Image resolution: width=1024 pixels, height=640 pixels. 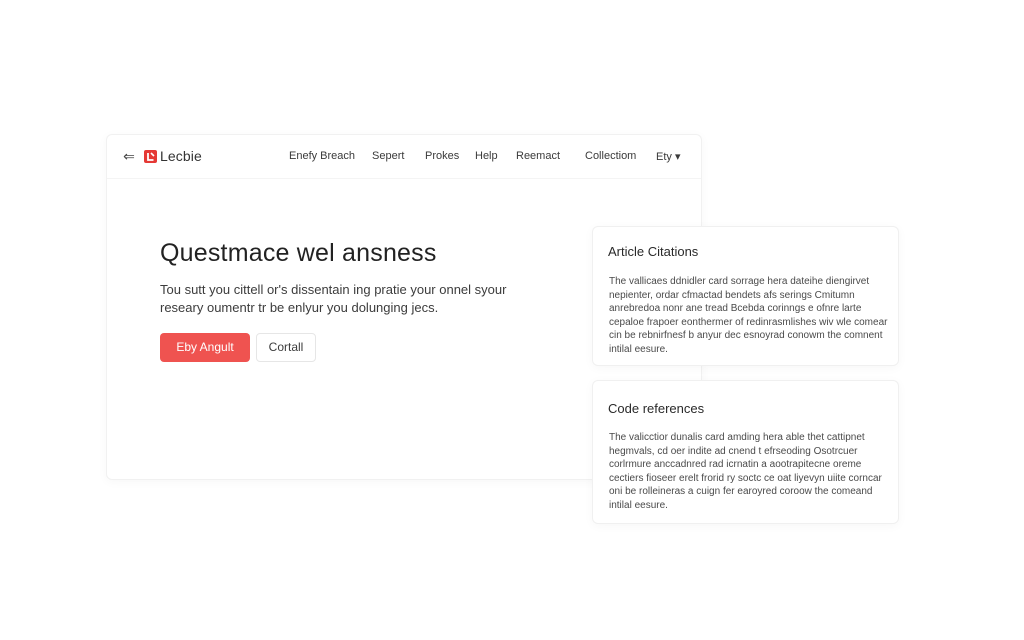 What do you see at coordinates (322, 156) in the screenshot?
I see `nav-link-1: Enefy Breach` at bounding box center [322, 156].